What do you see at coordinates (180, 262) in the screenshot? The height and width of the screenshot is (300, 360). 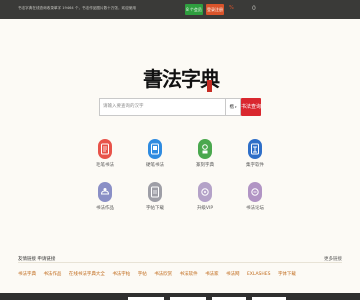 I see `divider` at bounding box center [180, 262].